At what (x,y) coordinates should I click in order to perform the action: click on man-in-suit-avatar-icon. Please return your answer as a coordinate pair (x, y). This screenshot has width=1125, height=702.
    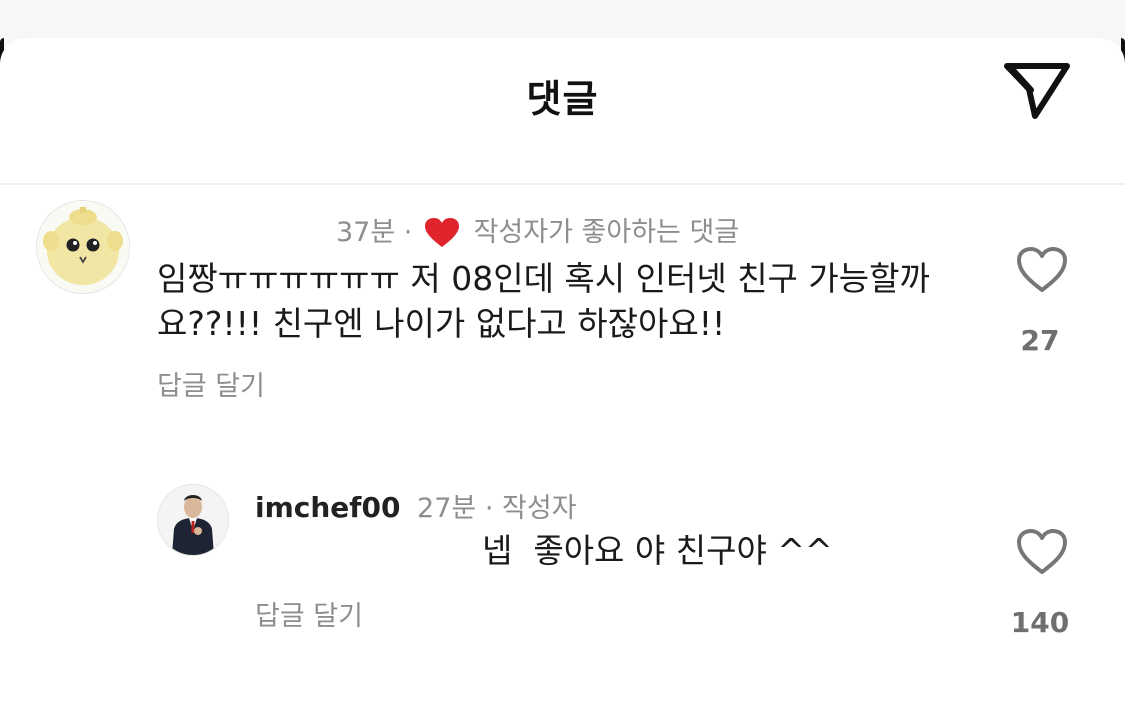
    Looking at the image, I should click on (193, 520).